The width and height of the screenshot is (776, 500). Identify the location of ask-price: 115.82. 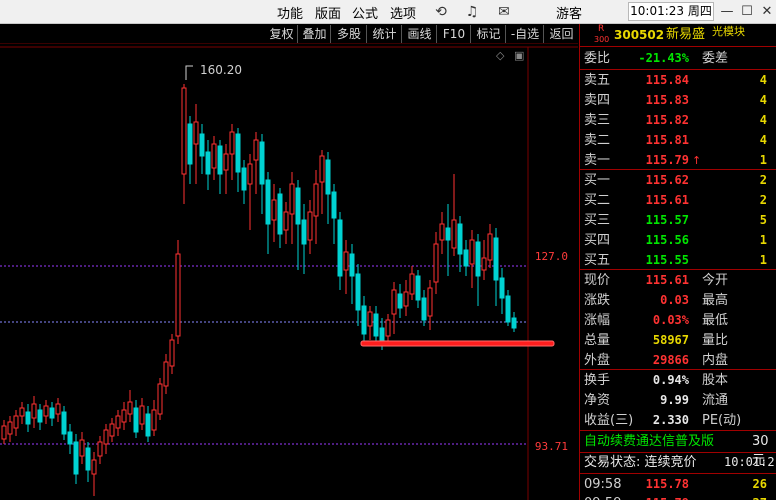
(667, 120).